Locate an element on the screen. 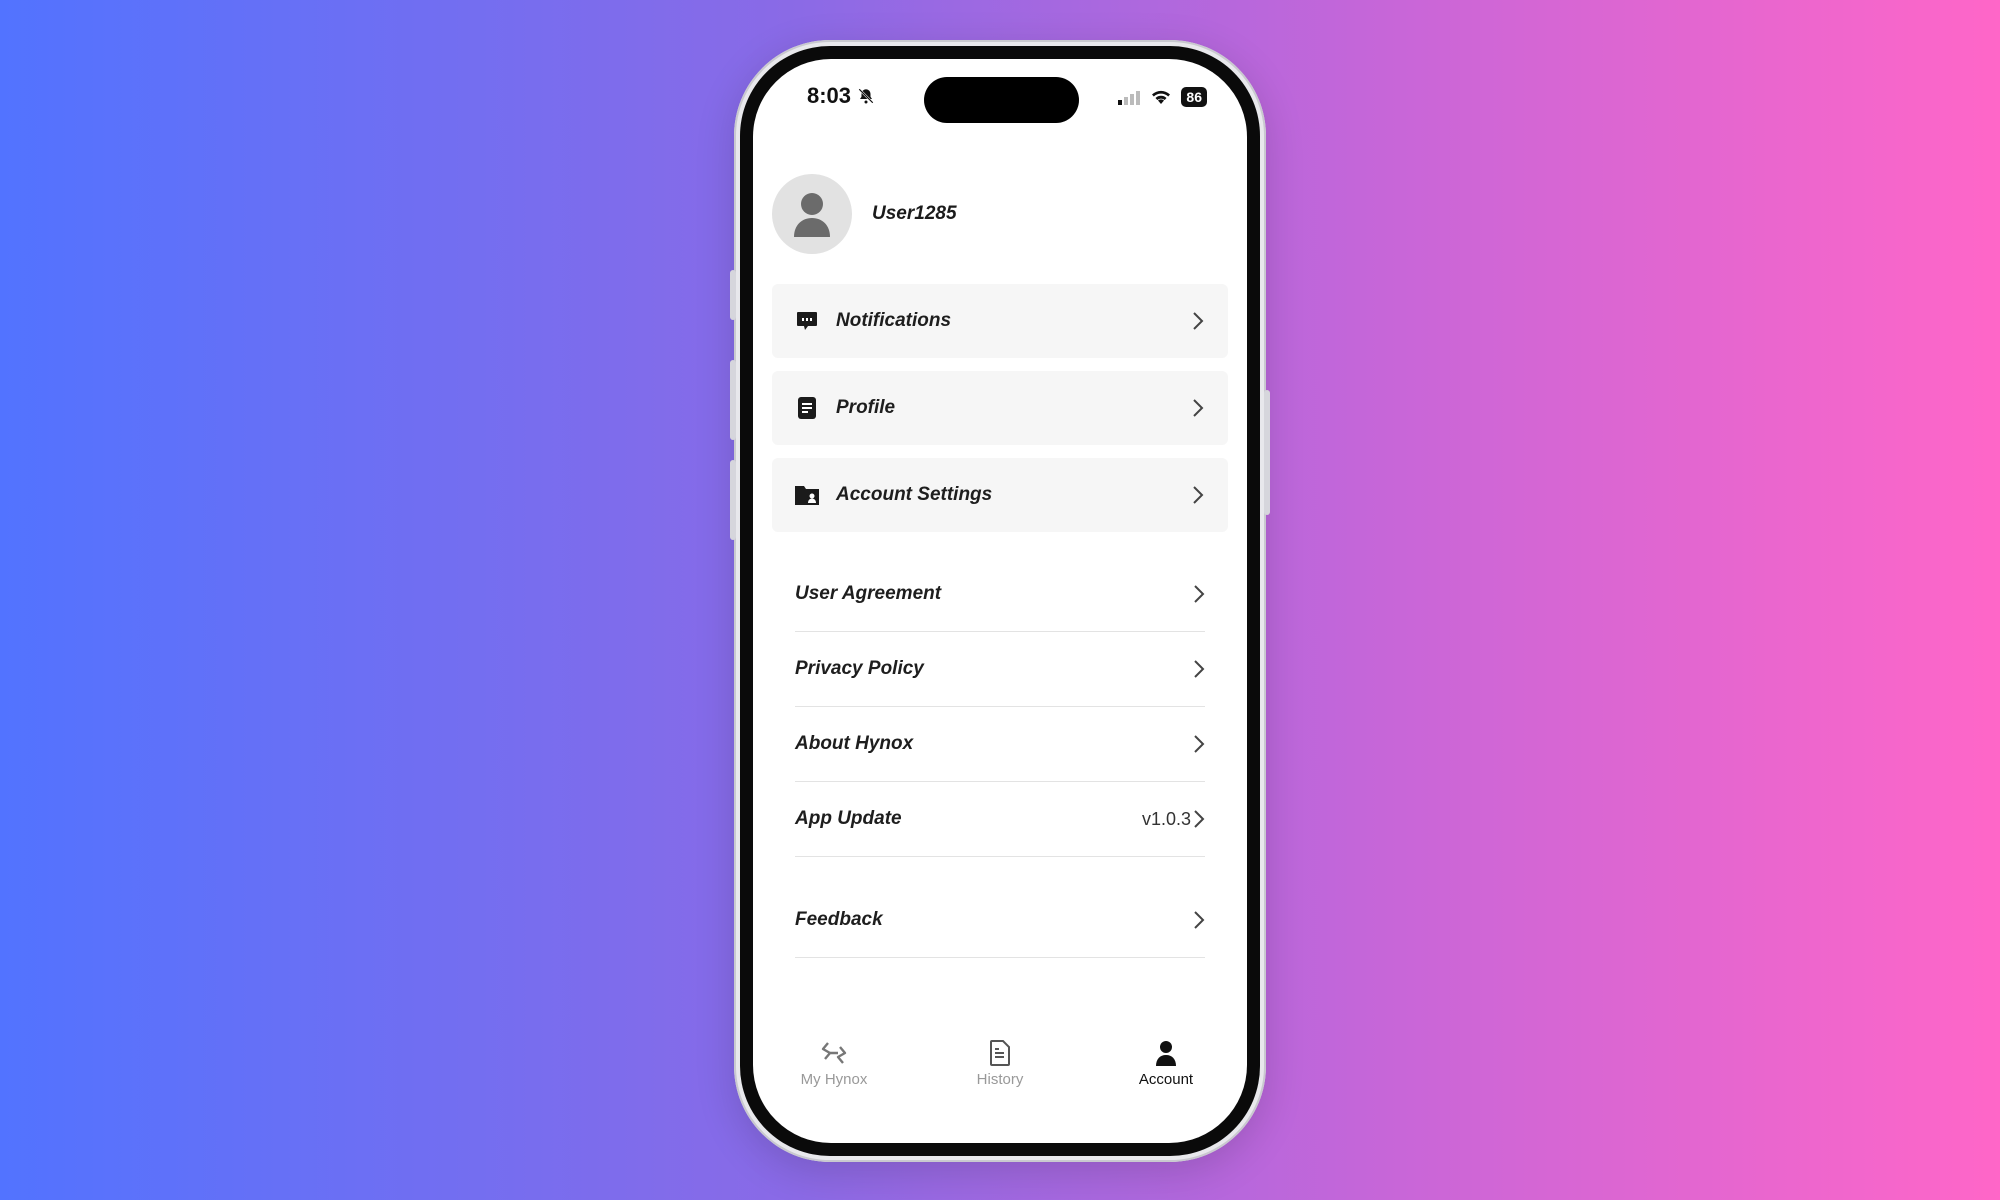  about-hynox-label: About Hynox is located at coordinates (854, 743).